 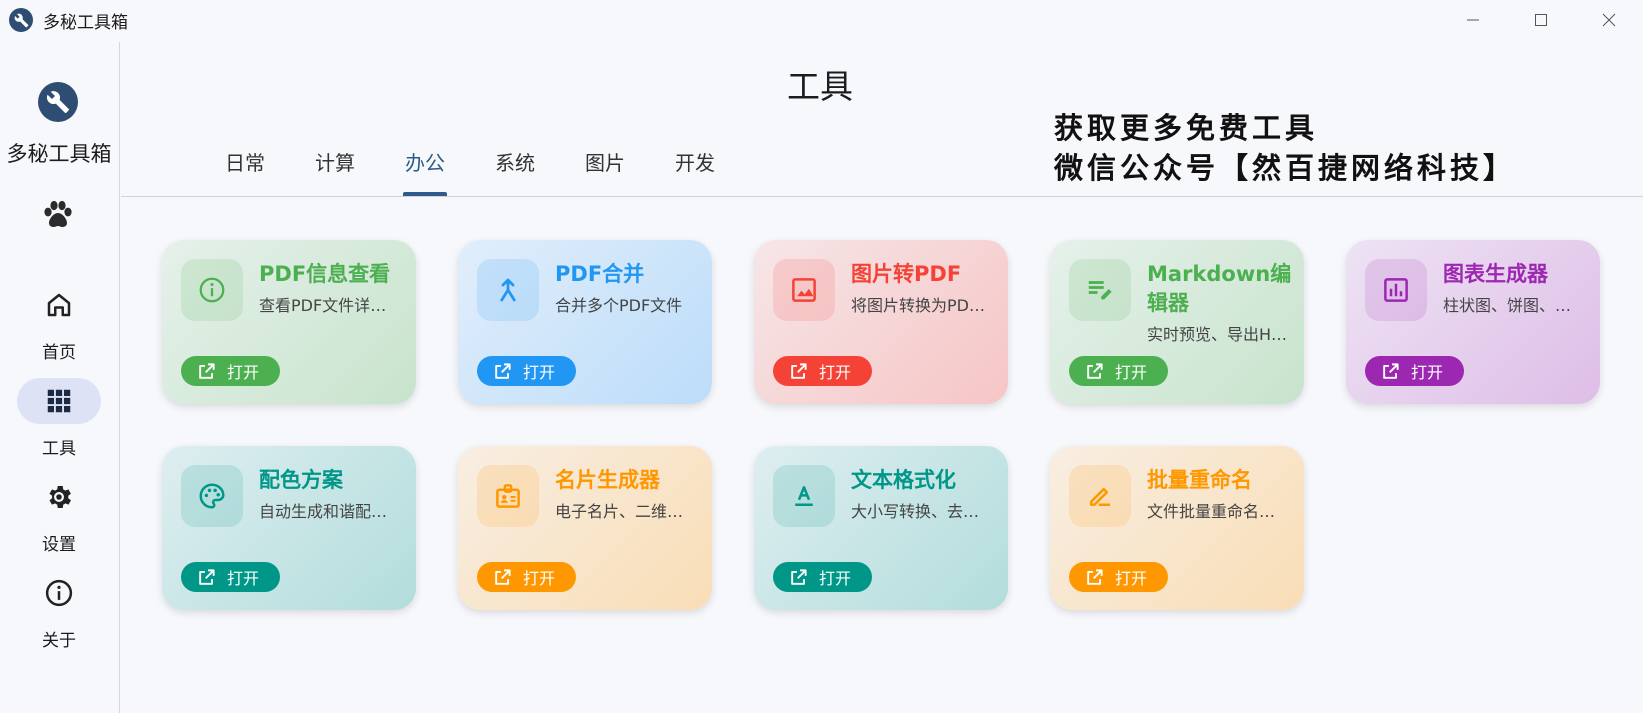 I want to click on text-format-icon, so click(x=804, y=496).